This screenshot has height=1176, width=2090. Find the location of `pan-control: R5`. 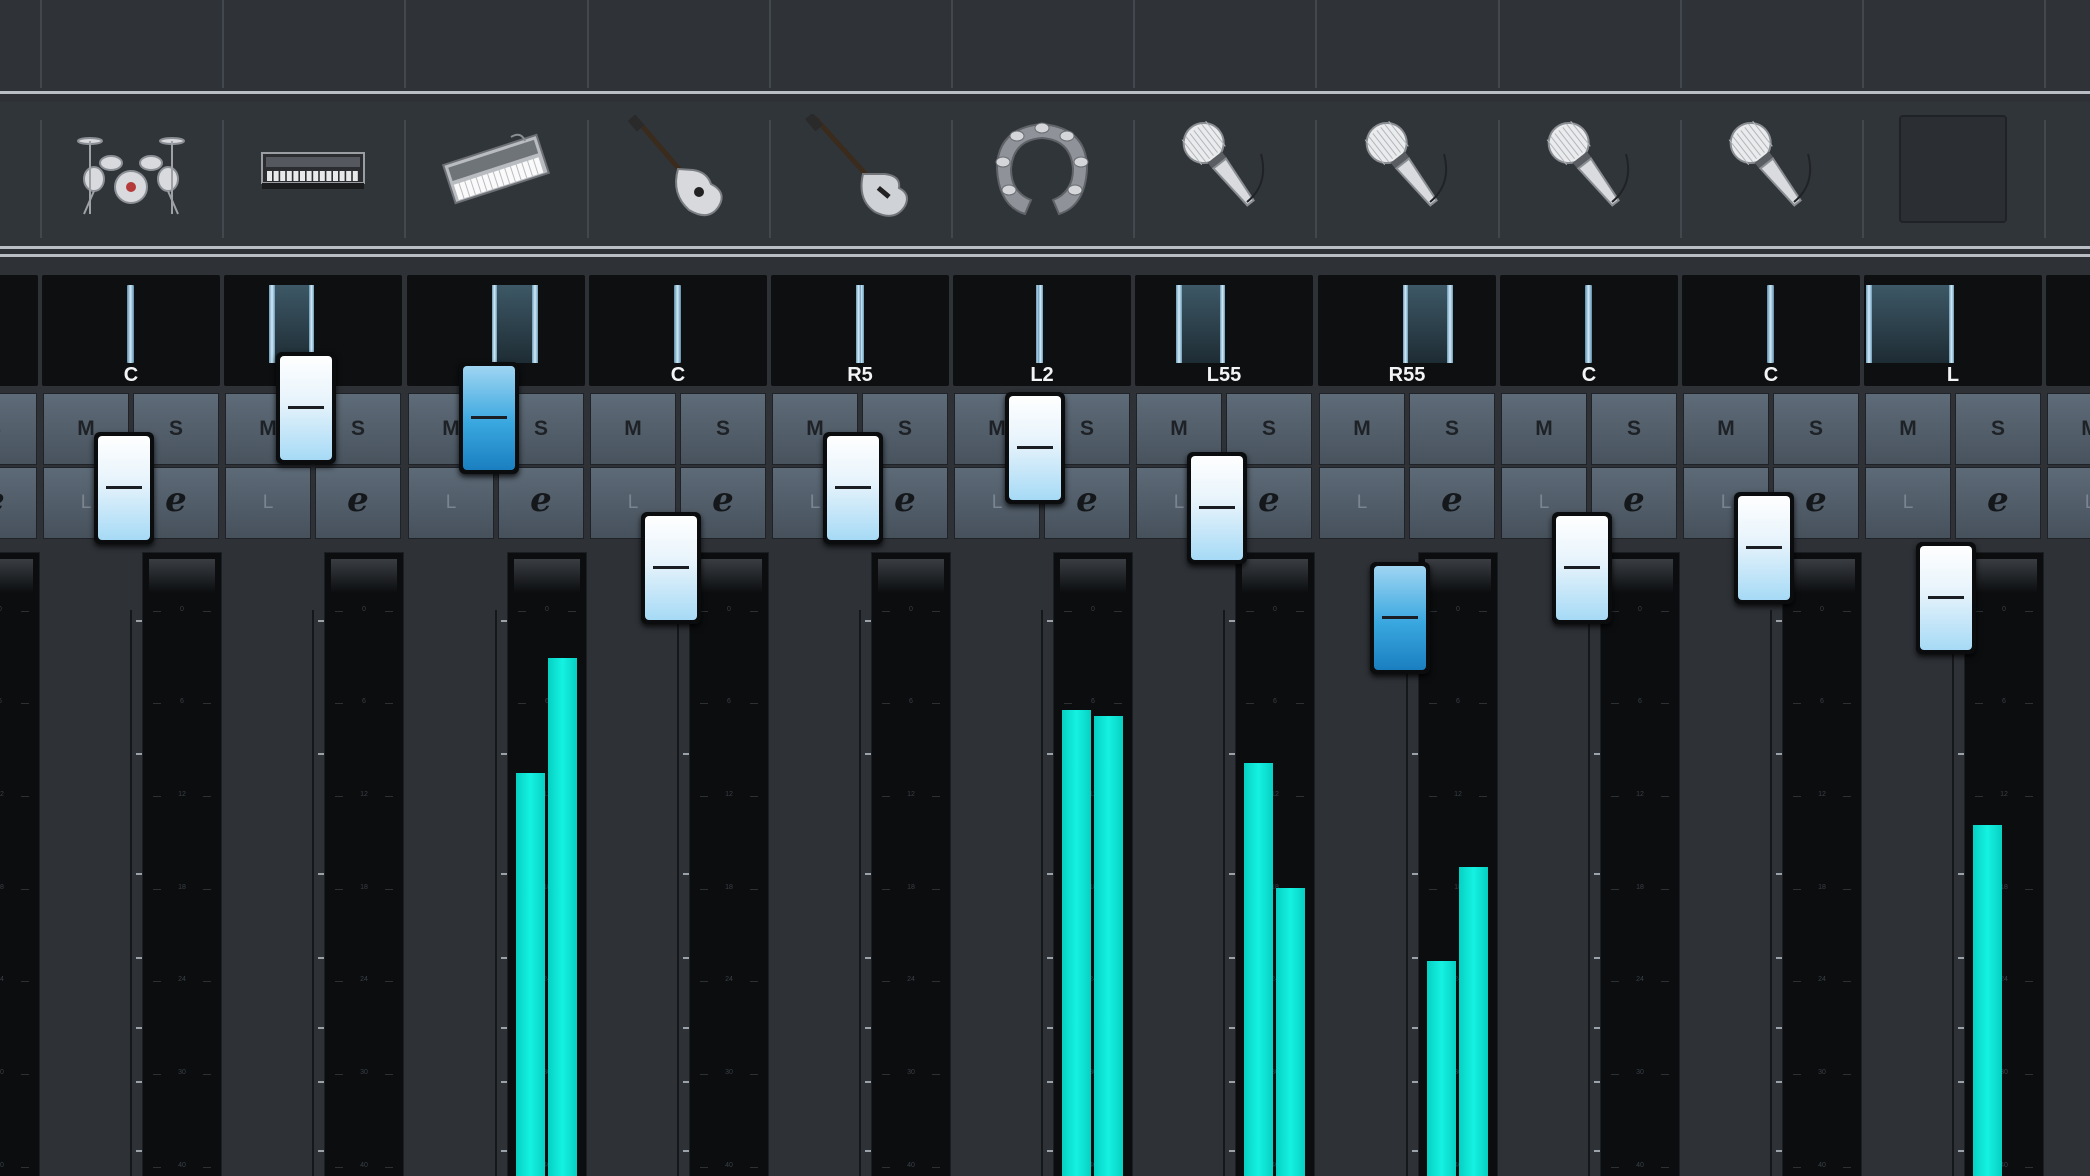

pan-control: R5 is located at coordinates (860, 330).